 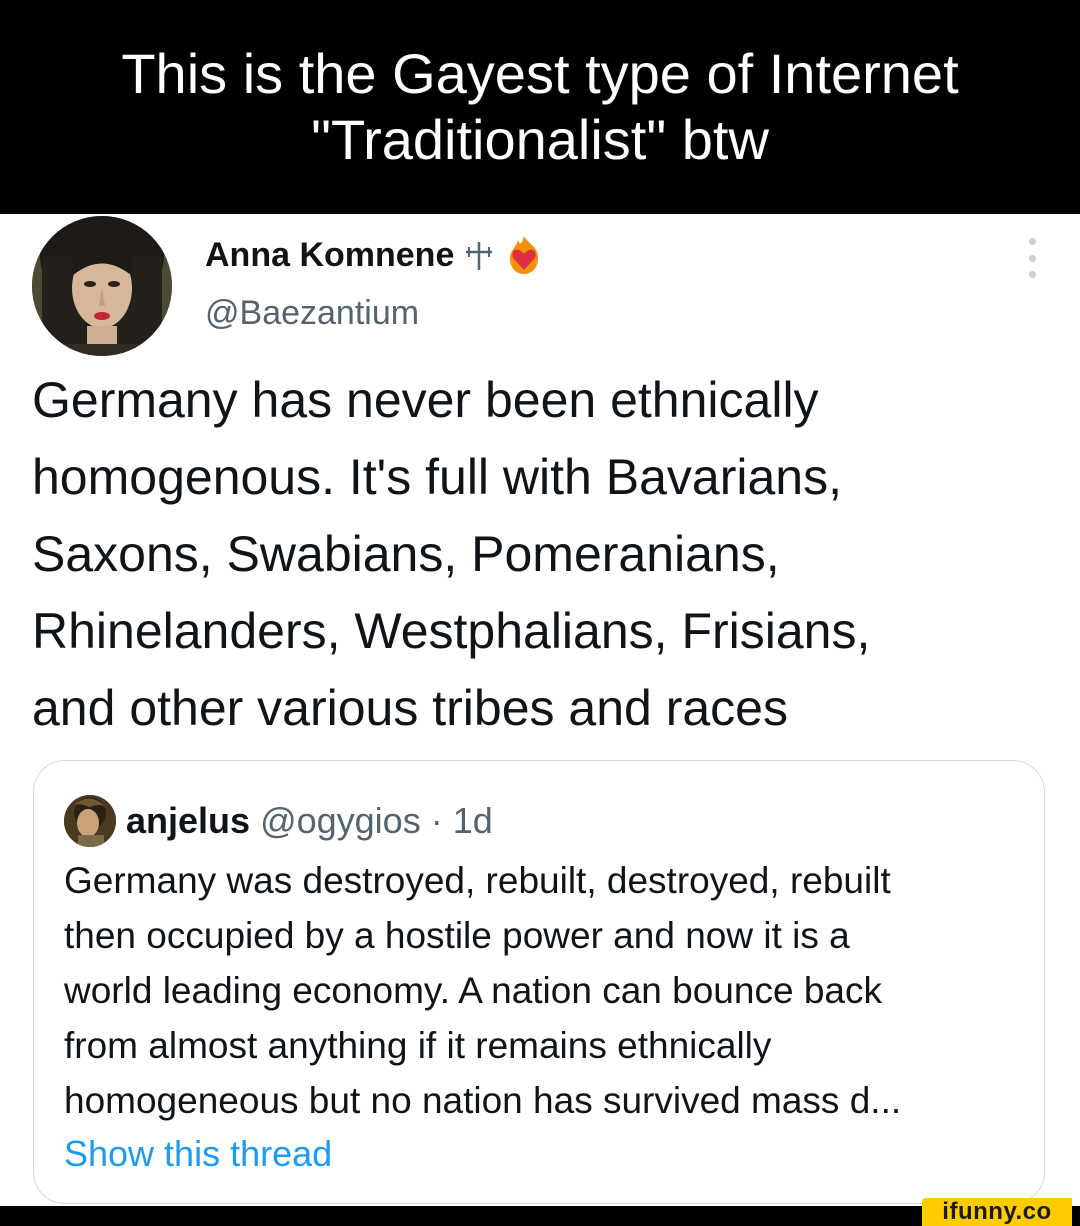 I want to click on avatar-portrait, so click(x=102, y=286).